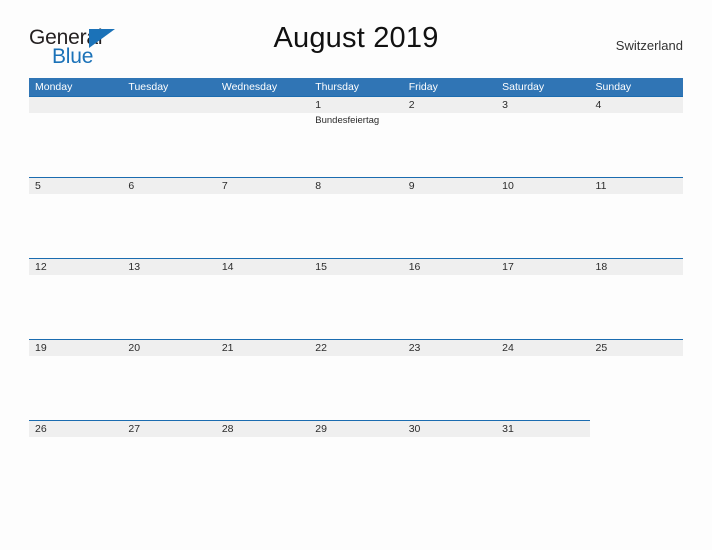 This screenshot has width=712, height=550. What do you see at coordinates (224, 186) in the screenshot?
I see `day-number: 7` at bounding box center [224, 186].